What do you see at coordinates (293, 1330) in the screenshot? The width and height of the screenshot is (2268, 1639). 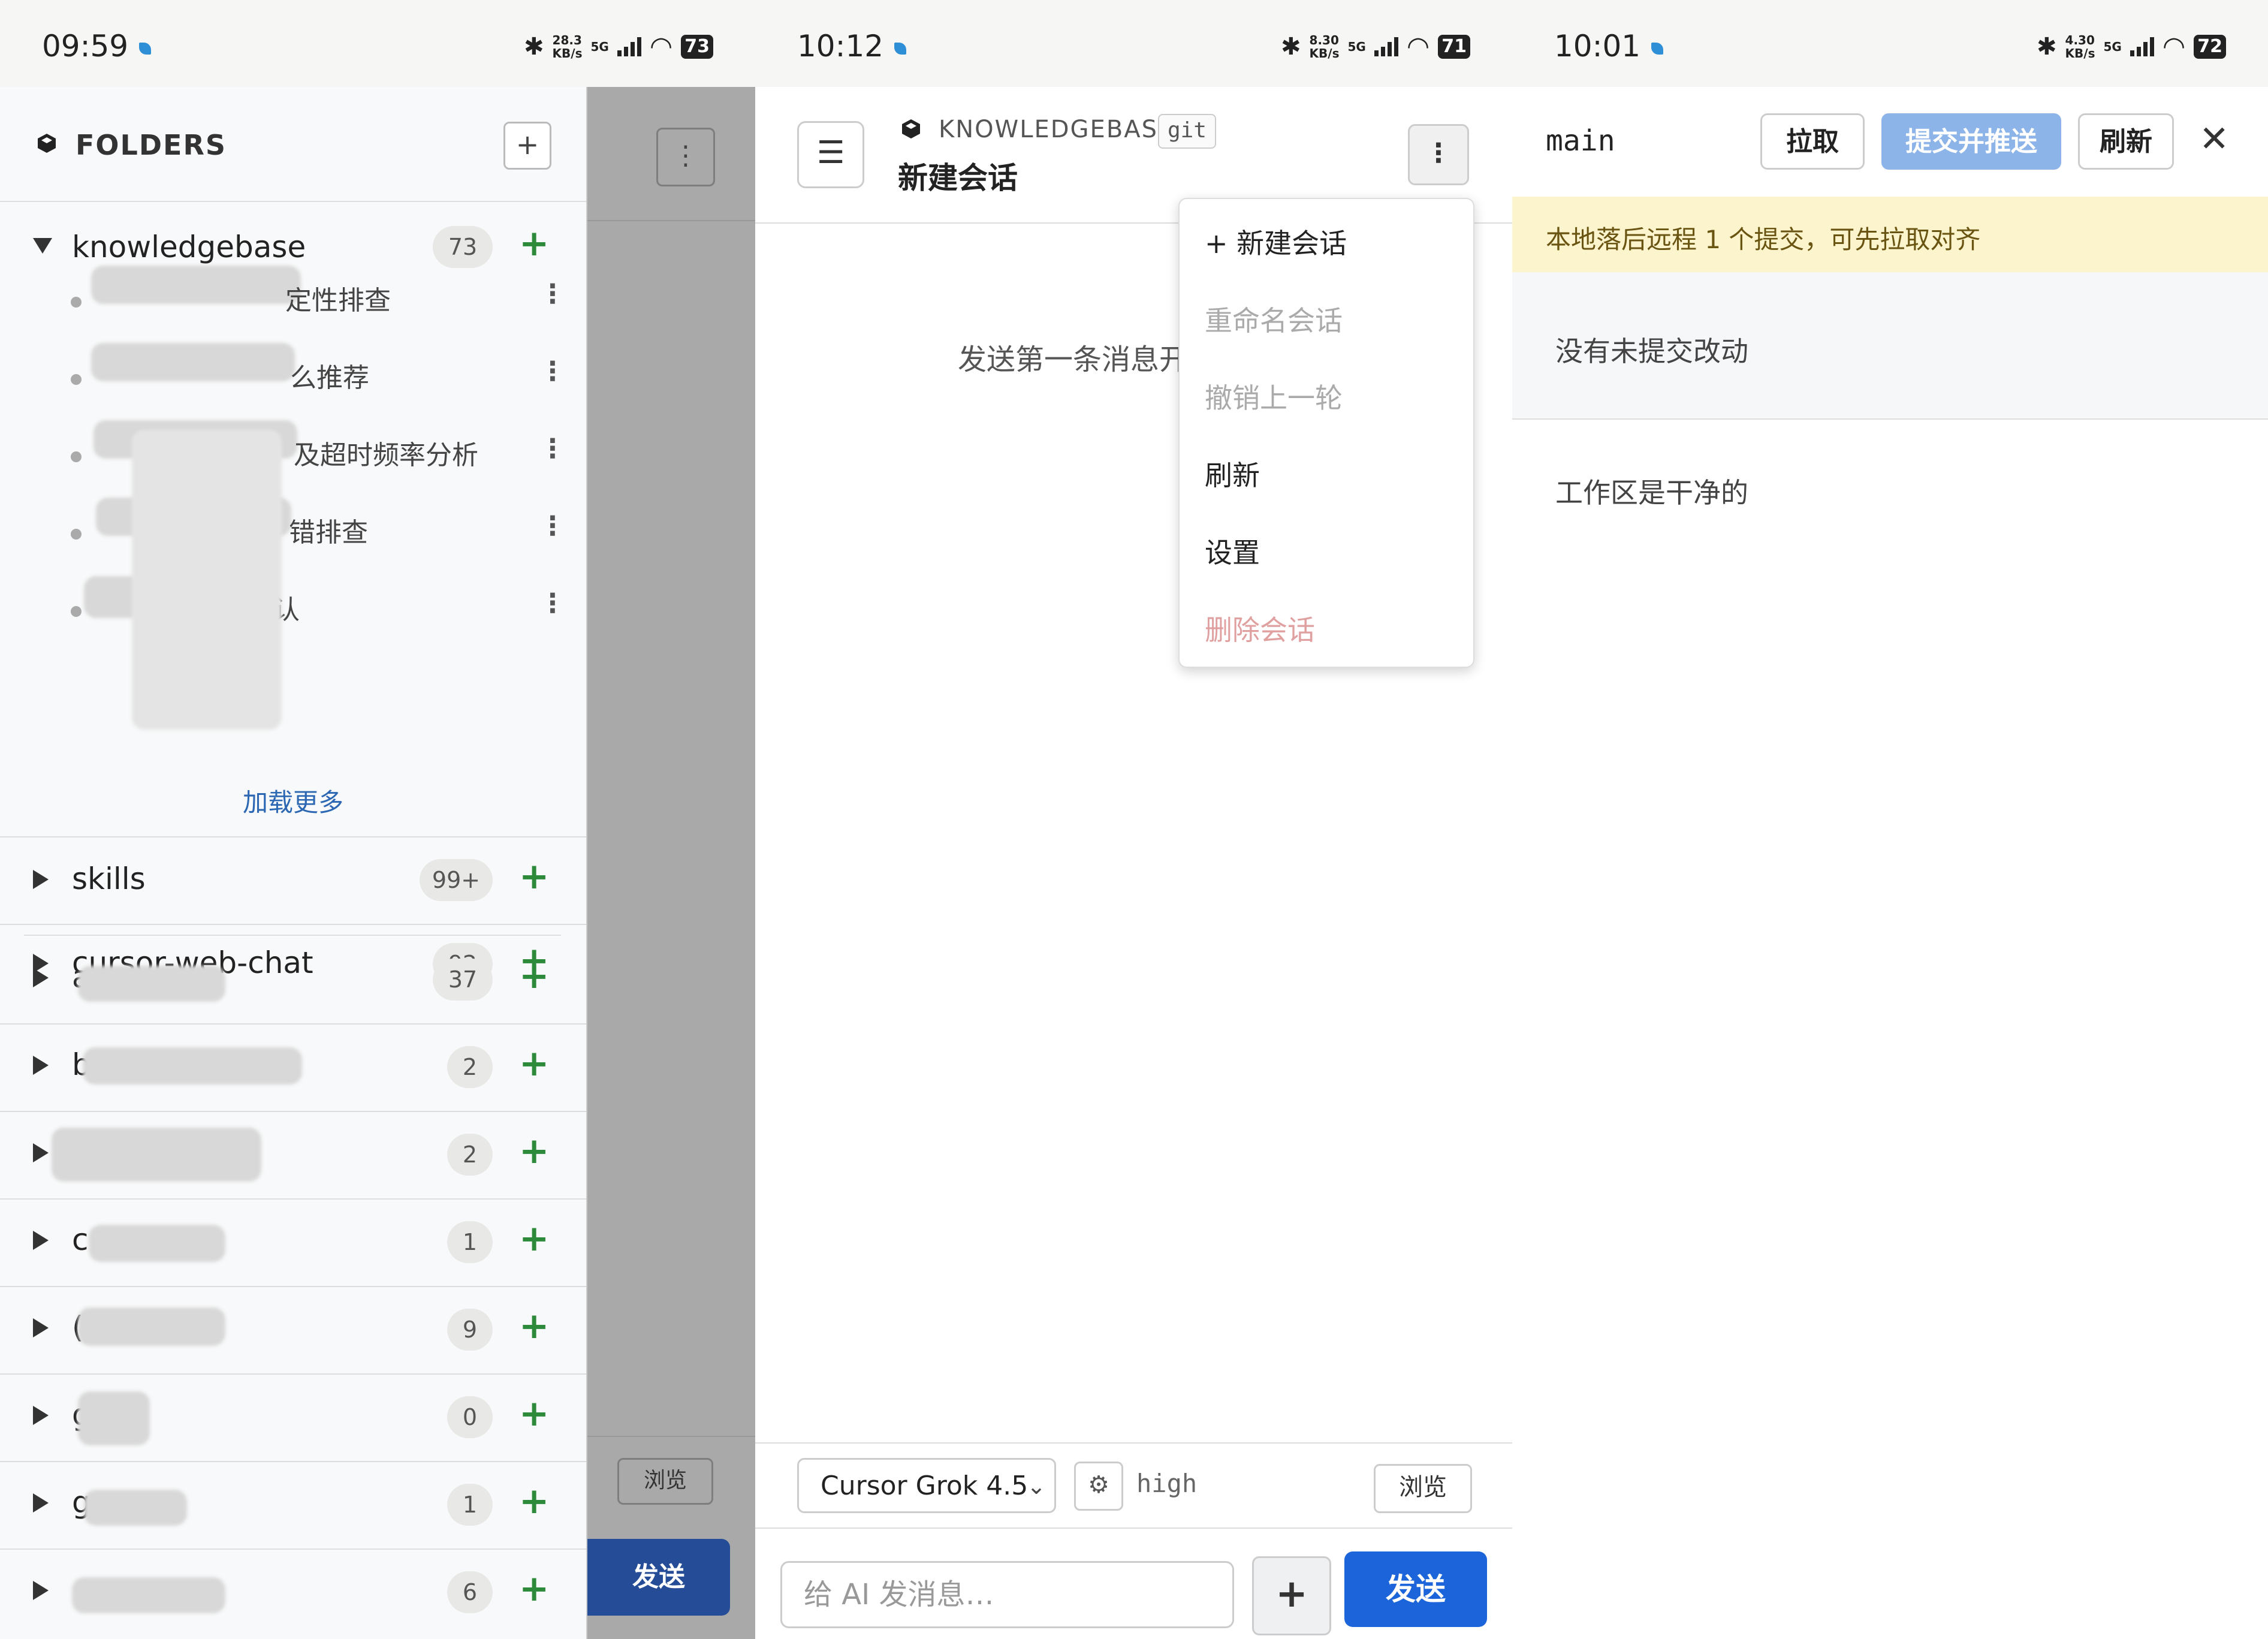 I see `folder-group: ( 9 +` at bounding box center [293, 1330].